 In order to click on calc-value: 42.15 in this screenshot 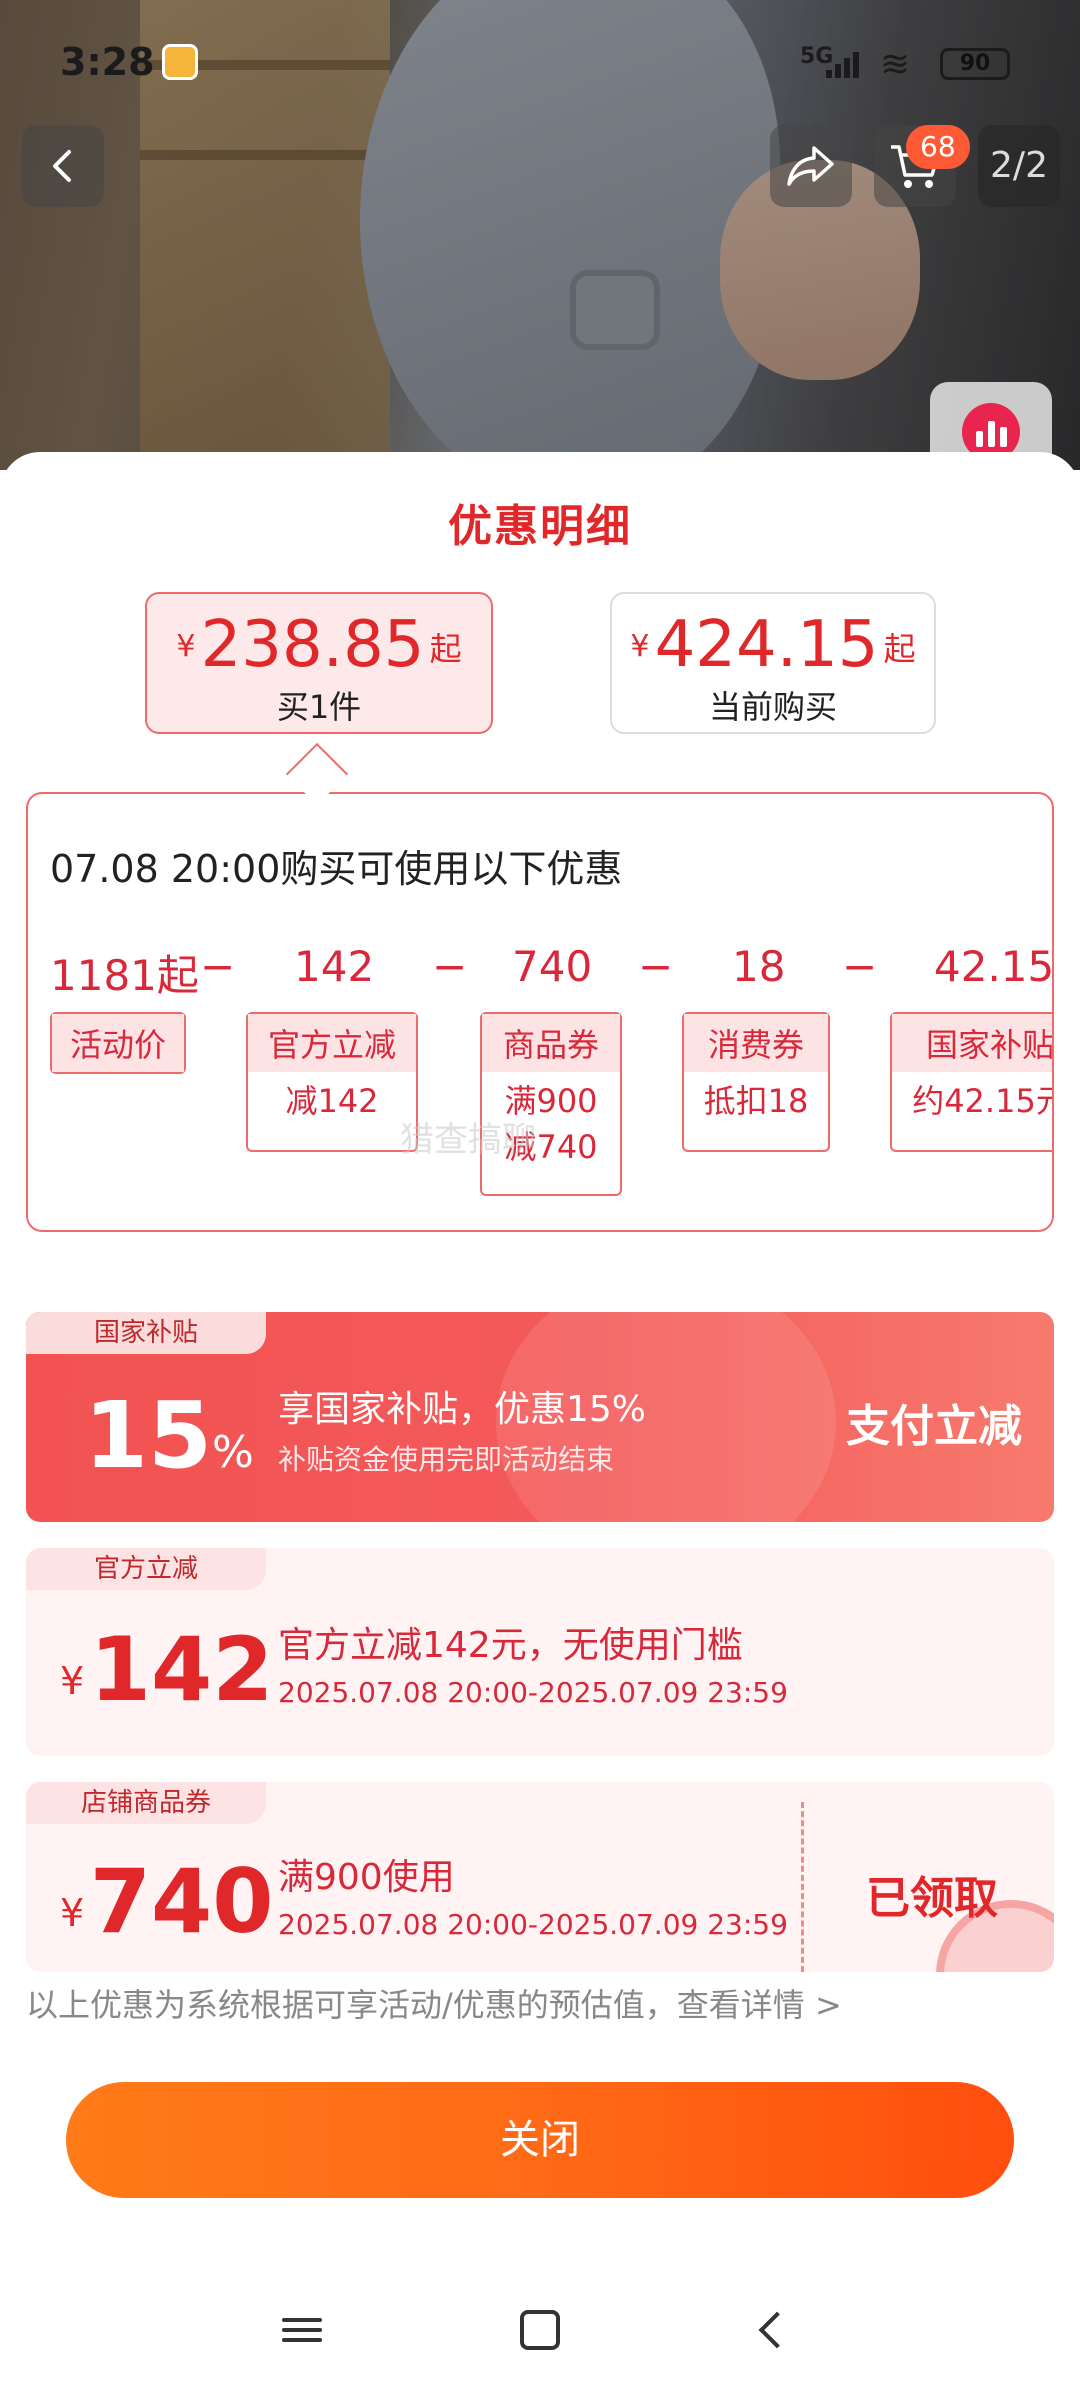, I will do `click(994, 966)`.